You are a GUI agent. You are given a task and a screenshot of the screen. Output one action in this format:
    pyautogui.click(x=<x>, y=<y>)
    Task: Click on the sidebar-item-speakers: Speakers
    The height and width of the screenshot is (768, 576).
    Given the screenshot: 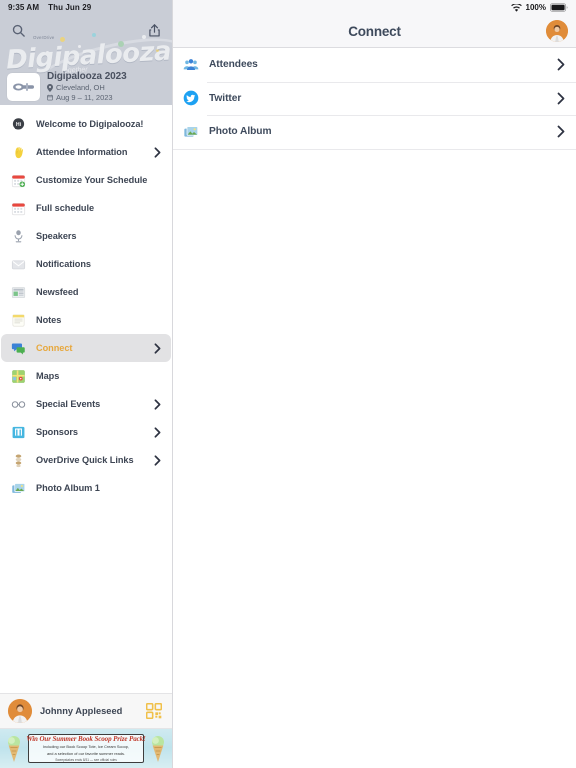 What is the action you would take?
    pyautogui.click(x=86, y=236)
    